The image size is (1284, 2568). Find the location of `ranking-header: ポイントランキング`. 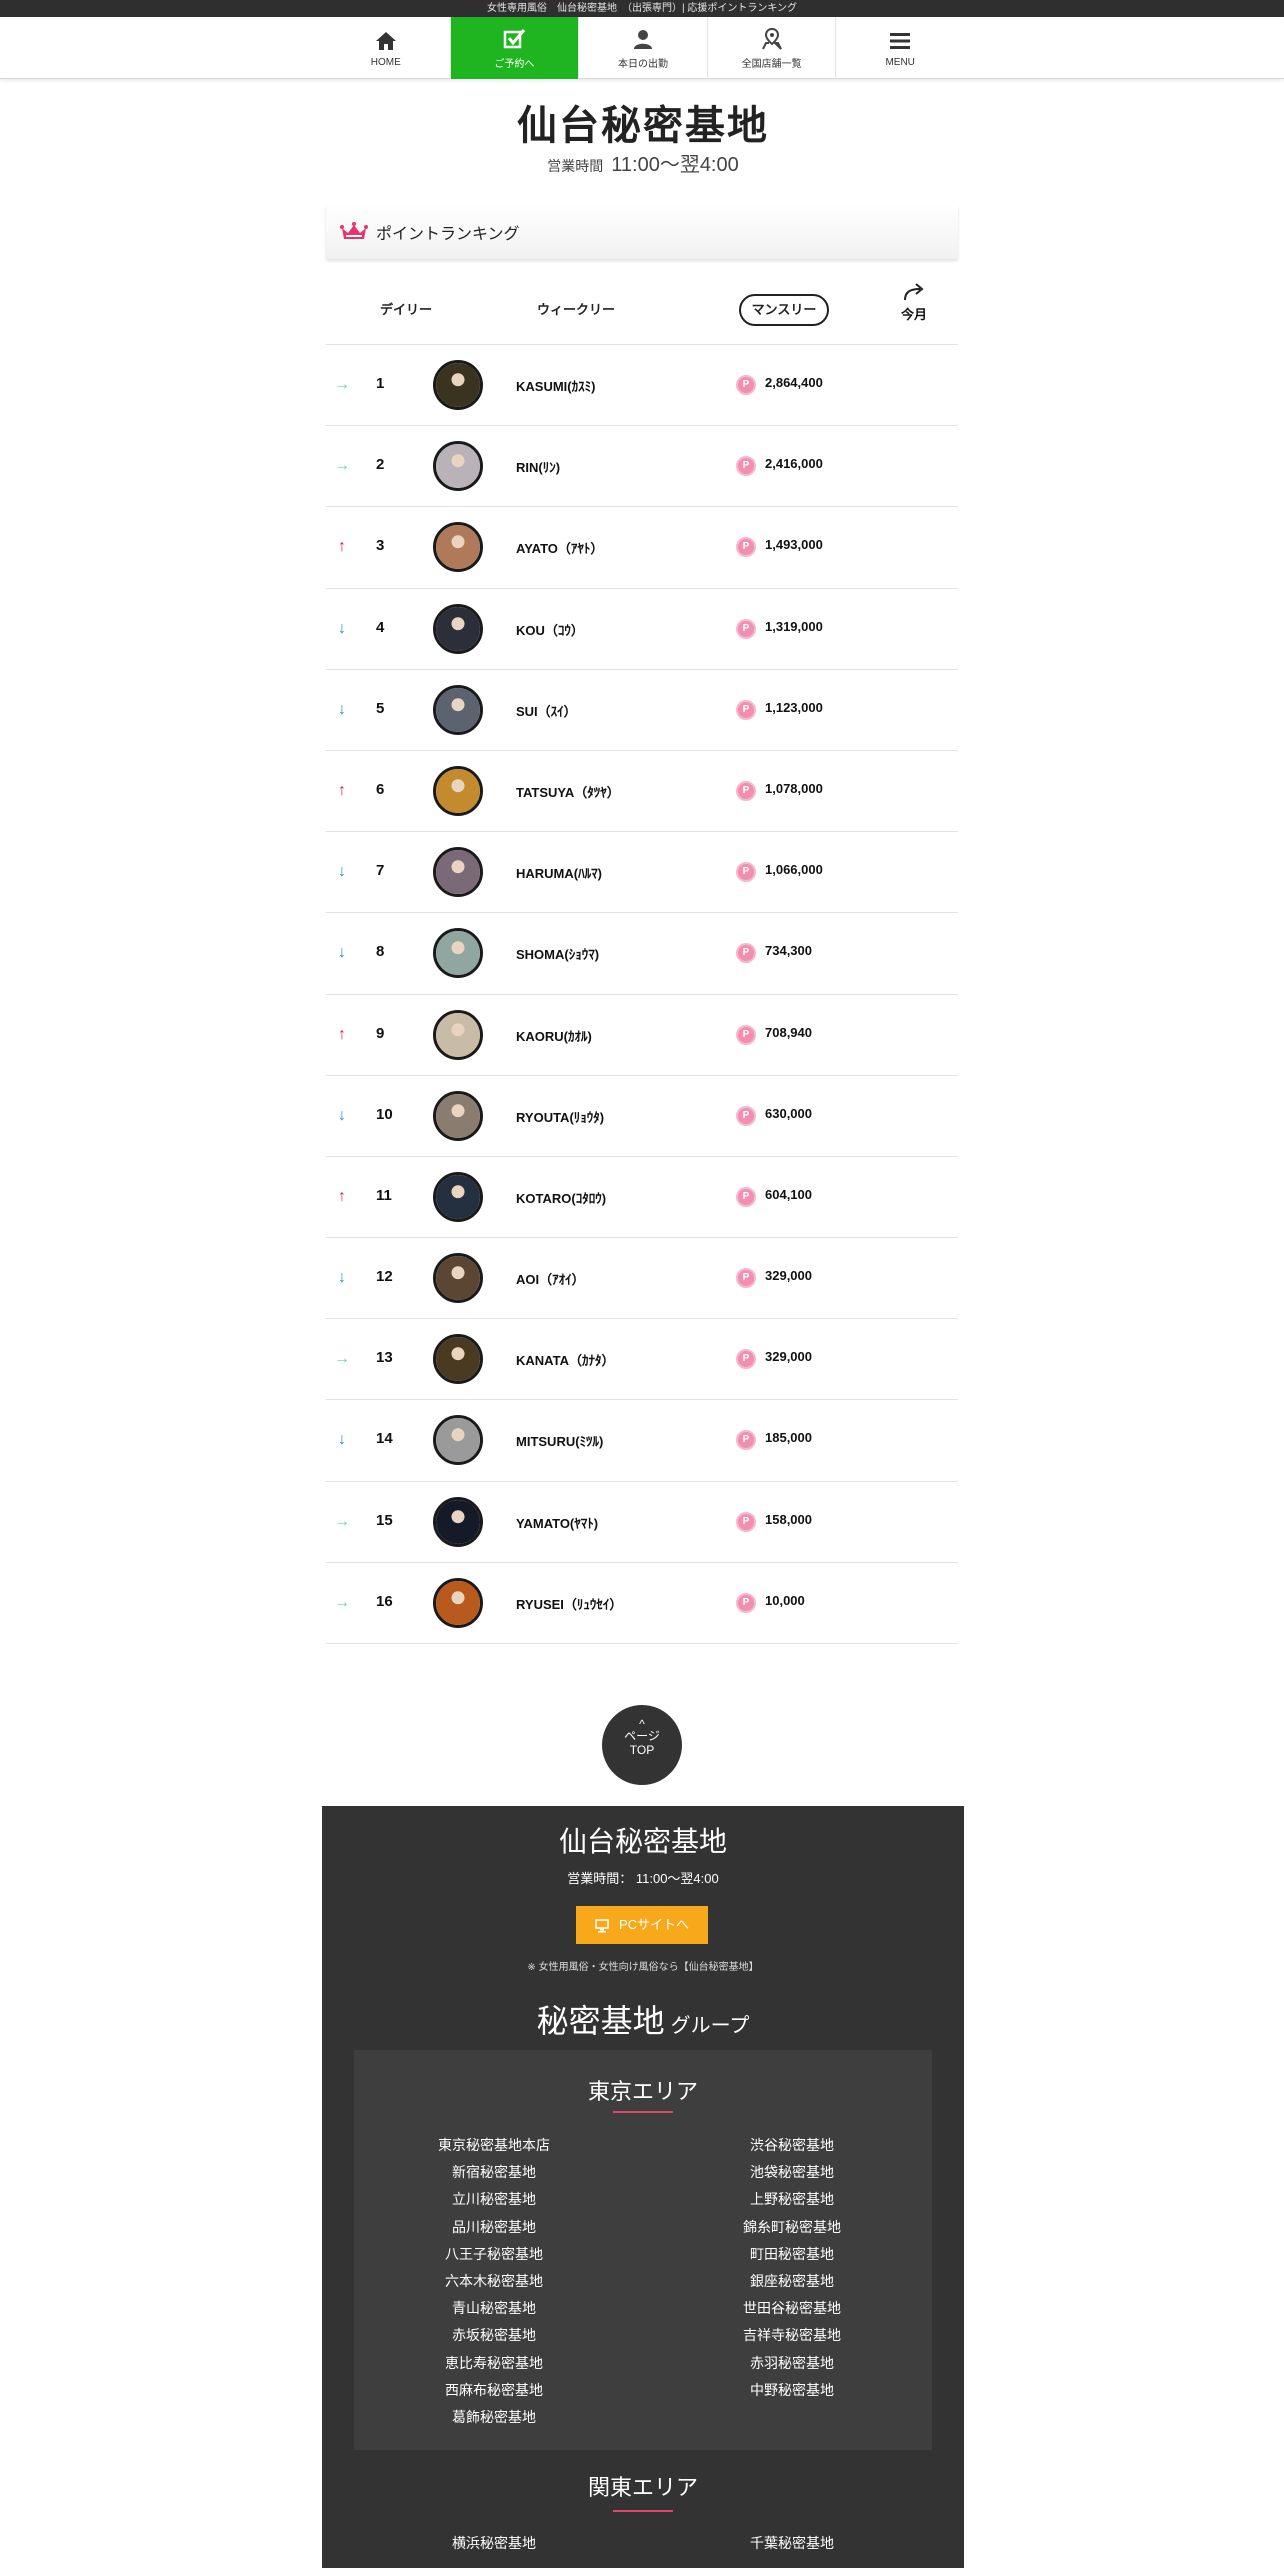

ranking-header: ポイントランキング is located at coordinates (642, 232).